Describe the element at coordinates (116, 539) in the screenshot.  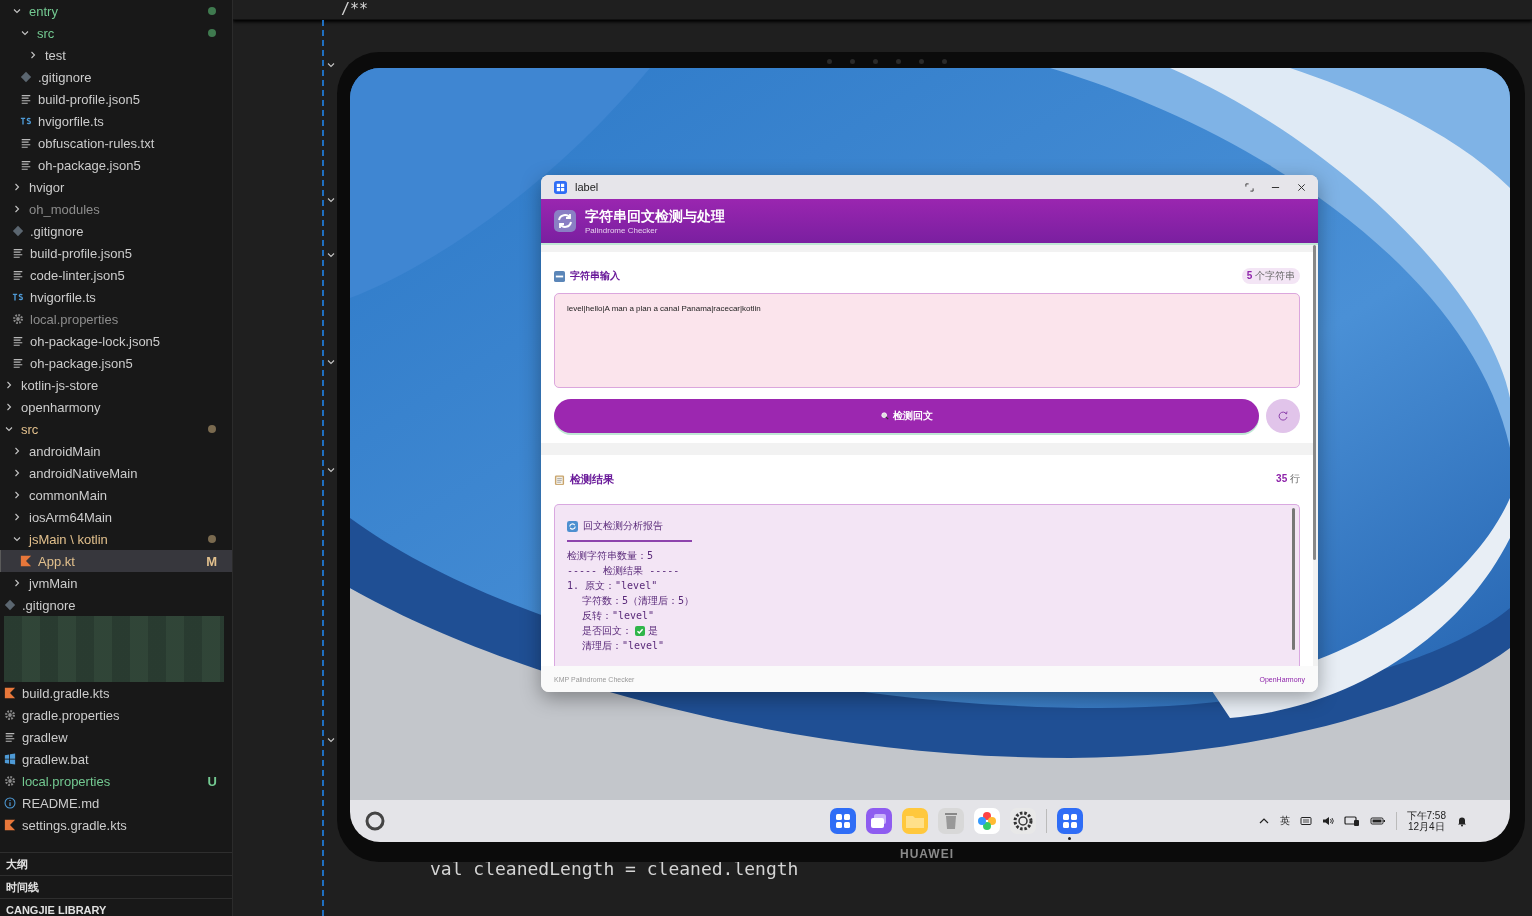
I see `tree-item: jsMain \ kotlin` at that location.